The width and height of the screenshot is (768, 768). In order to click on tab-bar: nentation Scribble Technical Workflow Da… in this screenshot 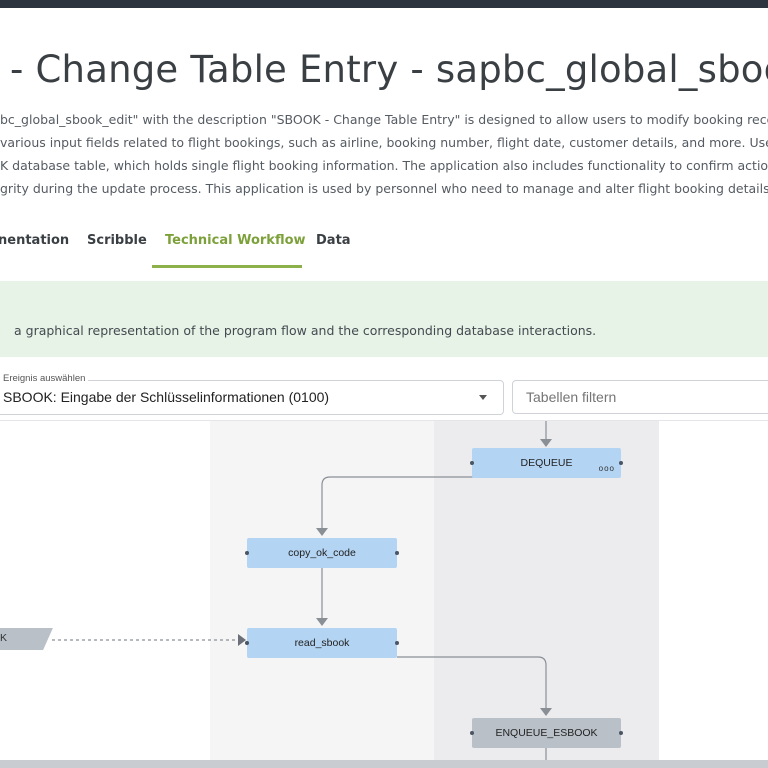, I will do `click(384, 246)`.